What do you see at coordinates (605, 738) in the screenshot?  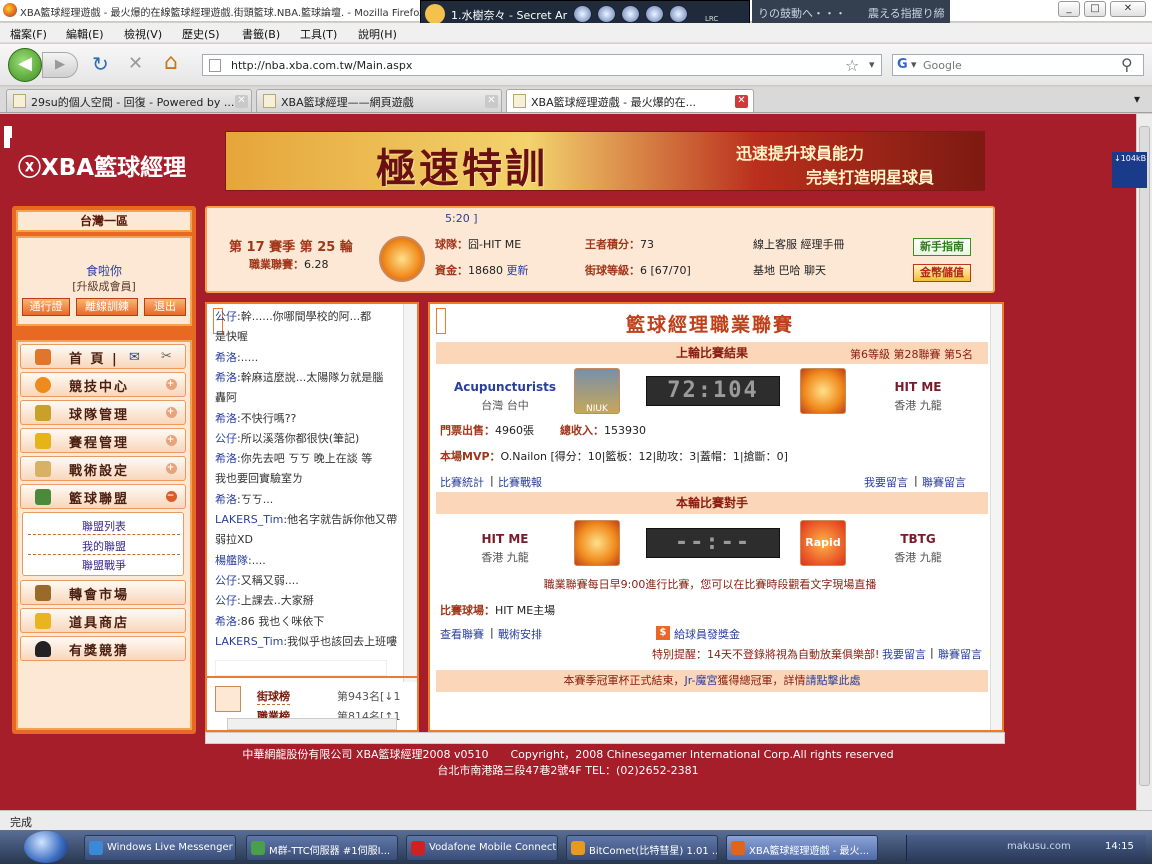 I see `frame-hscrollbar` at bounding box center [605, 738].